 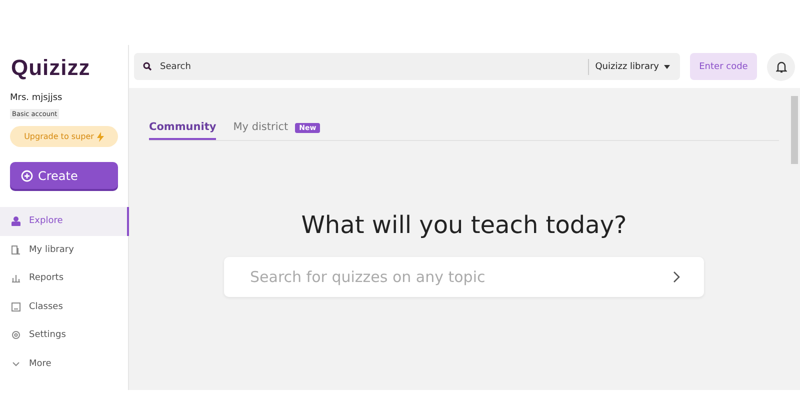 What do you see at coordinates (147, 66) in the screenshot?
I see `search-icon` at bounding box center [147, 66].